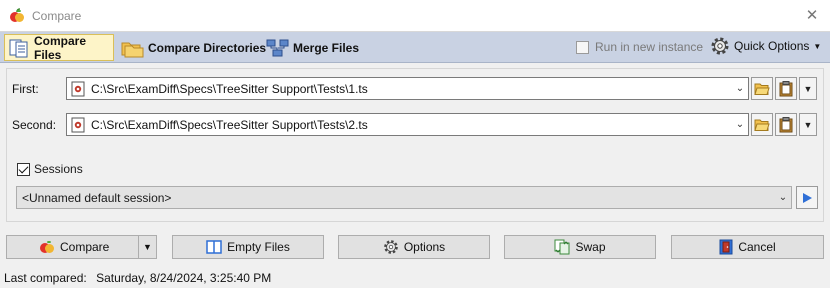 The width and height of the screenshot is (830, 288). I want to click on tab-merge-files: Merge Files, so click(312, 47).